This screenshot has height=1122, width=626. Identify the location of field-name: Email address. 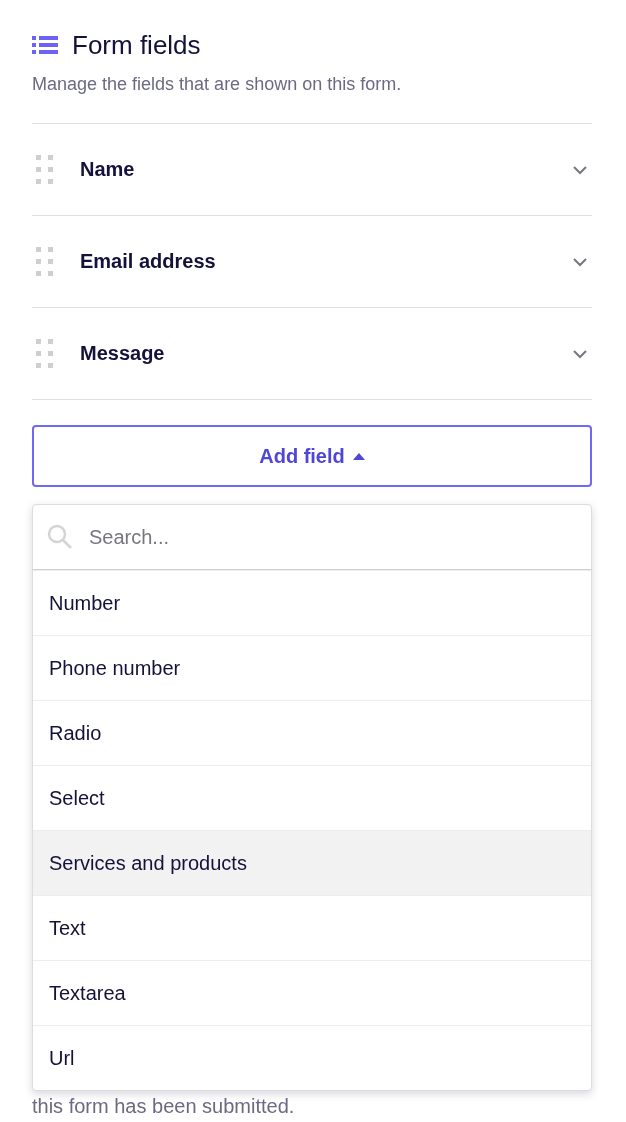
(148, 261).